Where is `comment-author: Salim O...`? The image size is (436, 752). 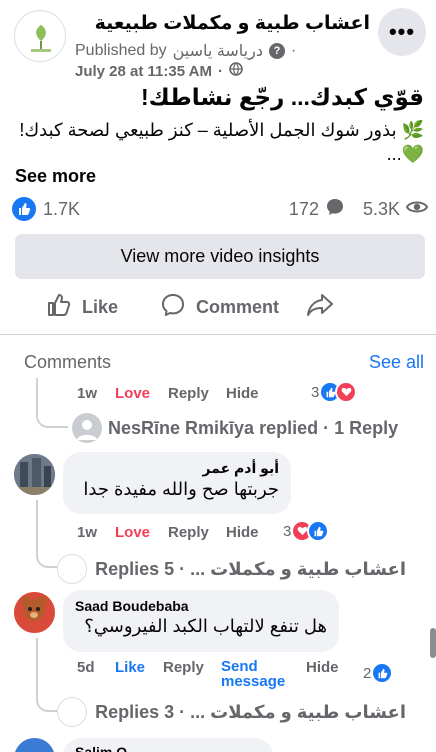
comment-author: Salim O... is located at coordinates (168, 748).